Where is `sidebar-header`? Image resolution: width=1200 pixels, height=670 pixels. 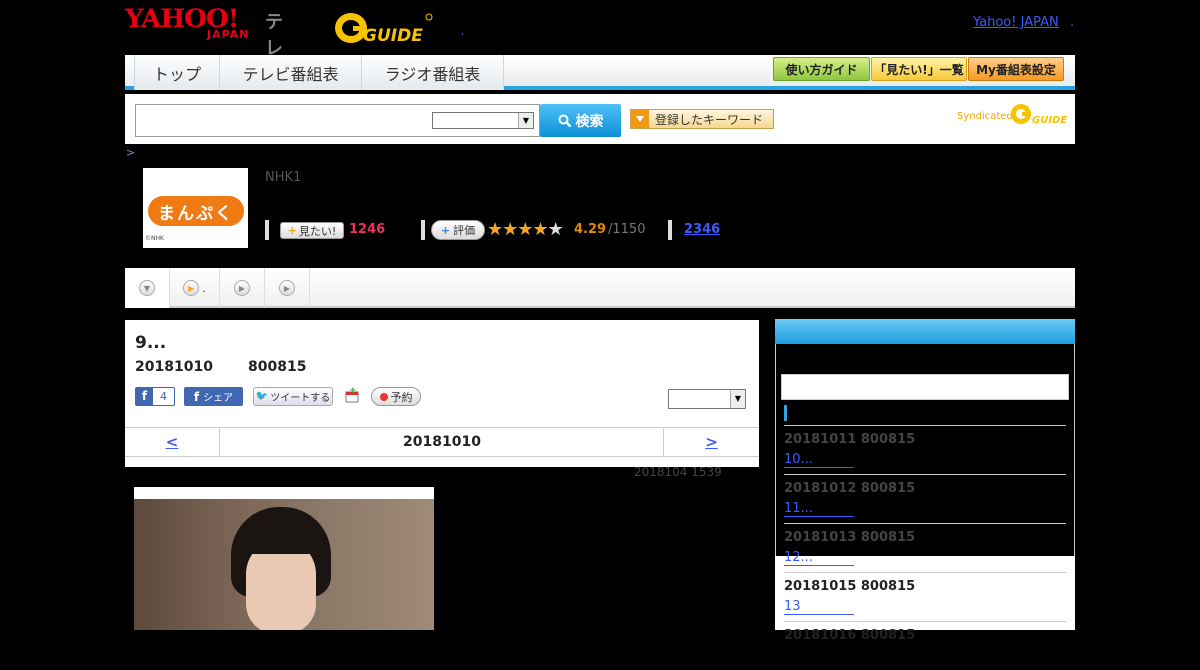 sidebar-header is located at coordinates (925, 331).